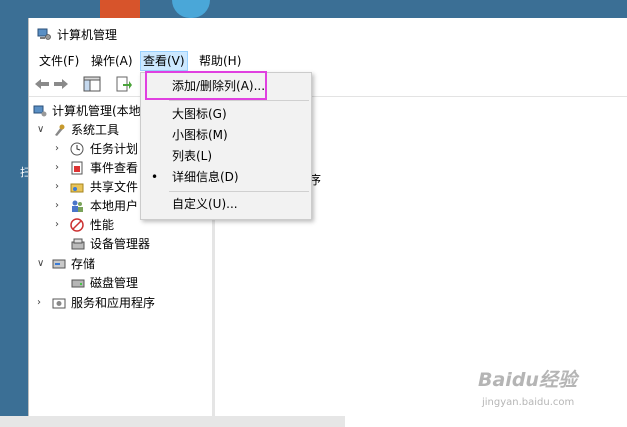  Describe the element at coordinates (42, 84) in the screenshot. I see `back-arrow-icon` at that location.